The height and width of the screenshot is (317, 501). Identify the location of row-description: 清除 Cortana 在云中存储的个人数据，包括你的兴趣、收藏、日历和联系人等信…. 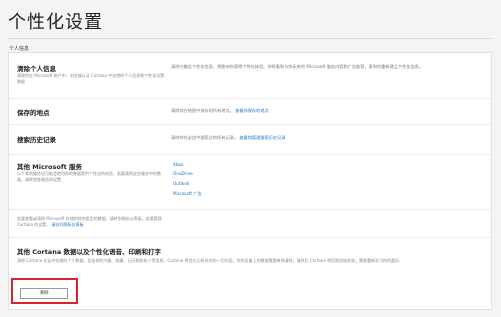
(210, 260).